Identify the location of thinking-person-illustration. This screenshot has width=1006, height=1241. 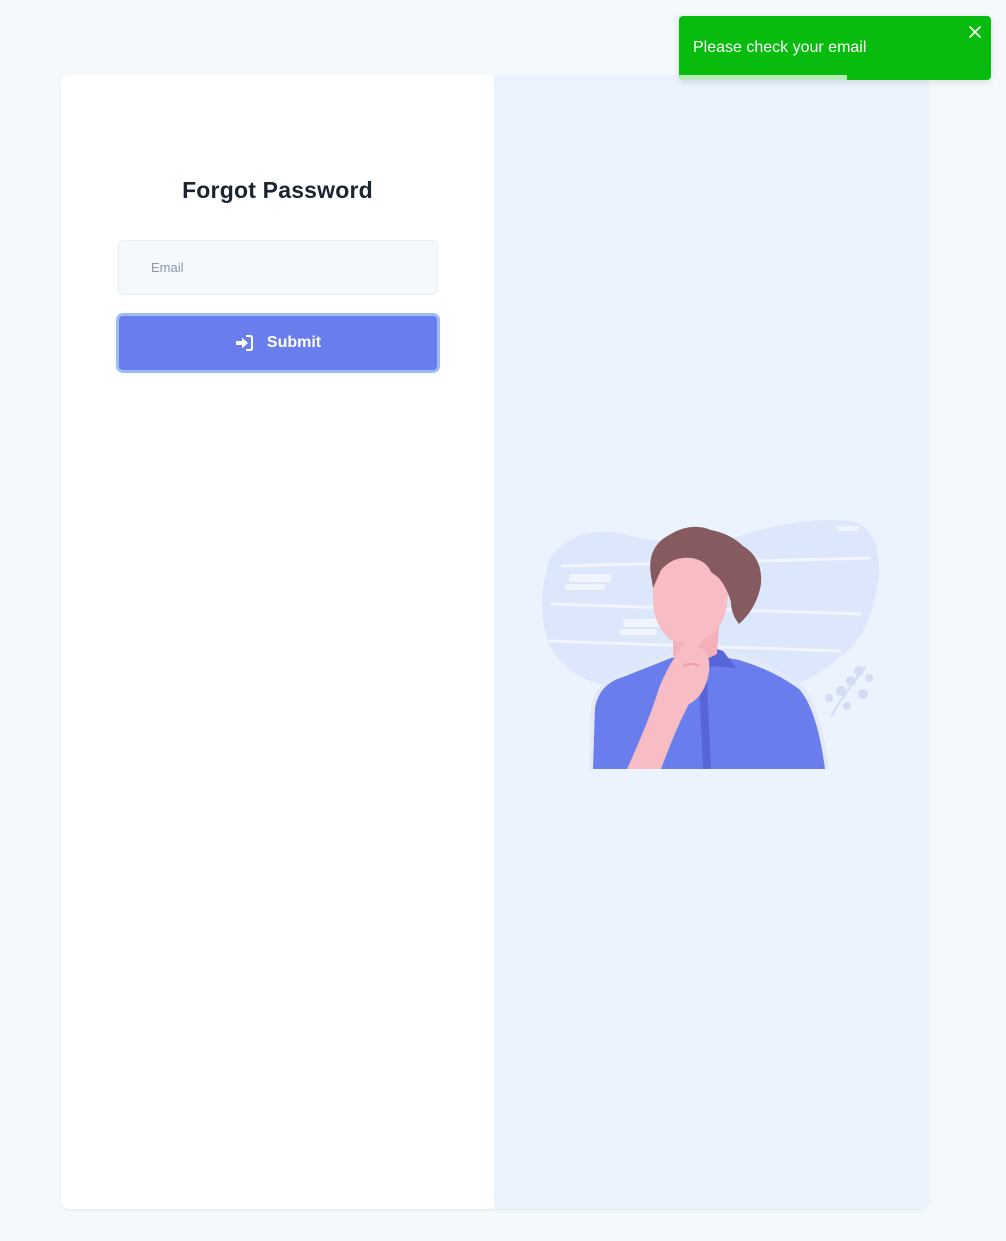
(711, 644).